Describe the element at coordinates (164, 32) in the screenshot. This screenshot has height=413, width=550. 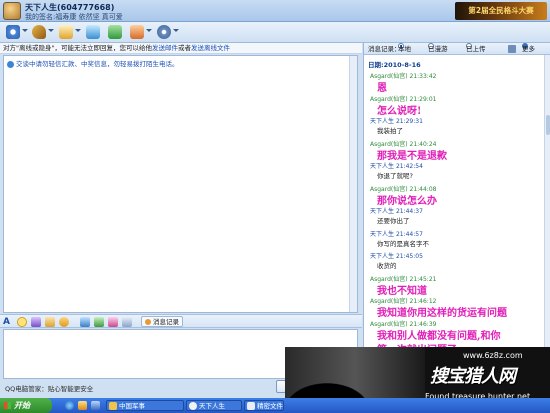
I see `more-settings-icon` at that location.